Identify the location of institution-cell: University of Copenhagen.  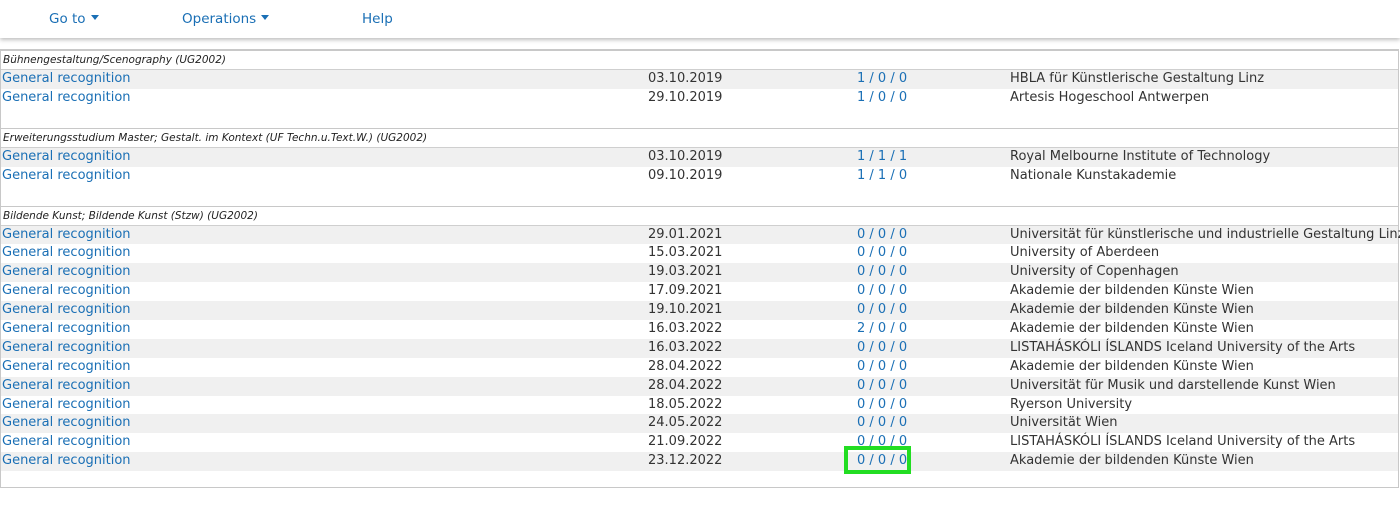
(1094, 272).